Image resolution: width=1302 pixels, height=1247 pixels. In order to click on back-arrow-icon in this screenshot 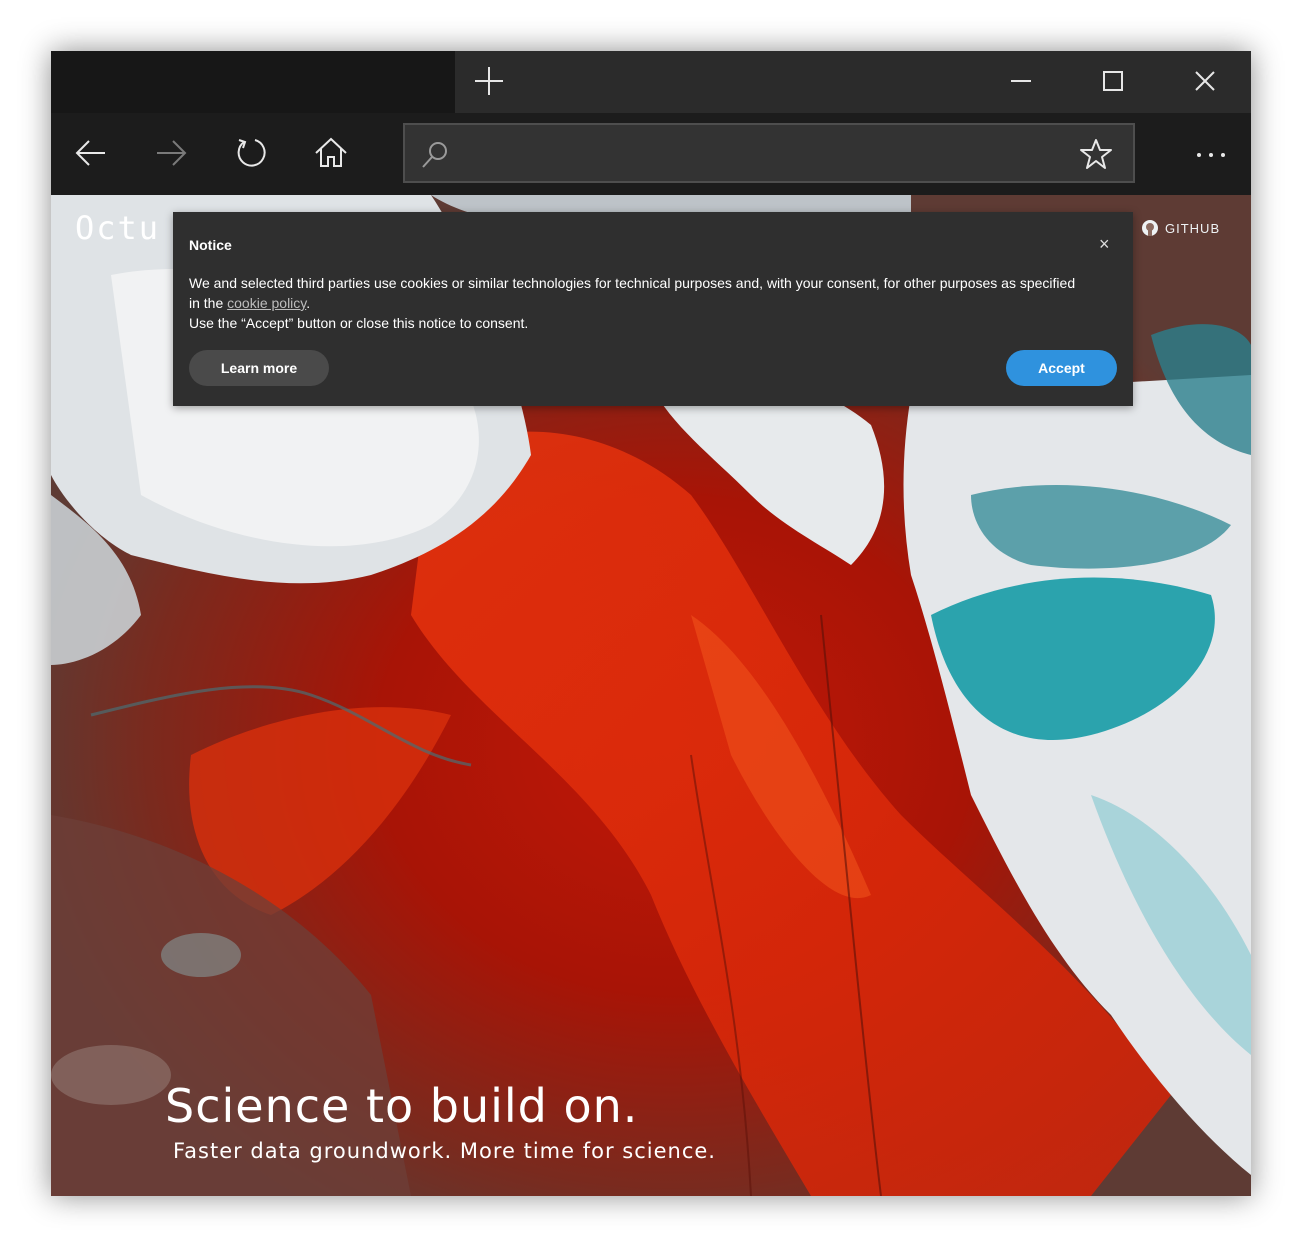, I will do `click(90, 153)`.